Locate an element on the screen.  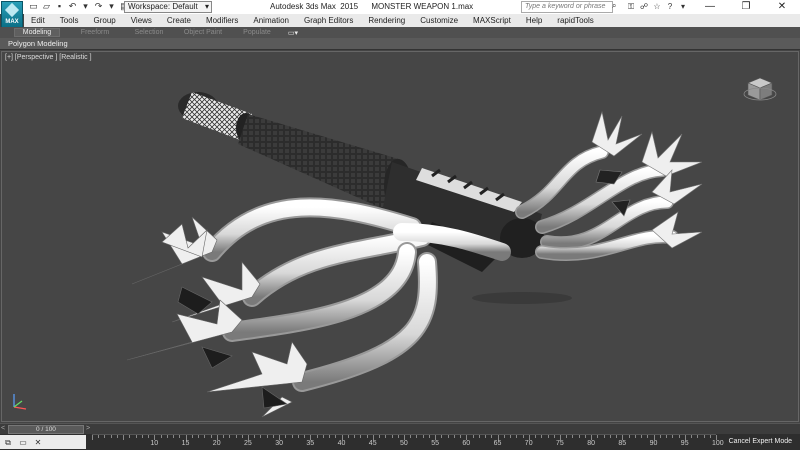
tab-selection: Selection is located at coordinates (149, 32).